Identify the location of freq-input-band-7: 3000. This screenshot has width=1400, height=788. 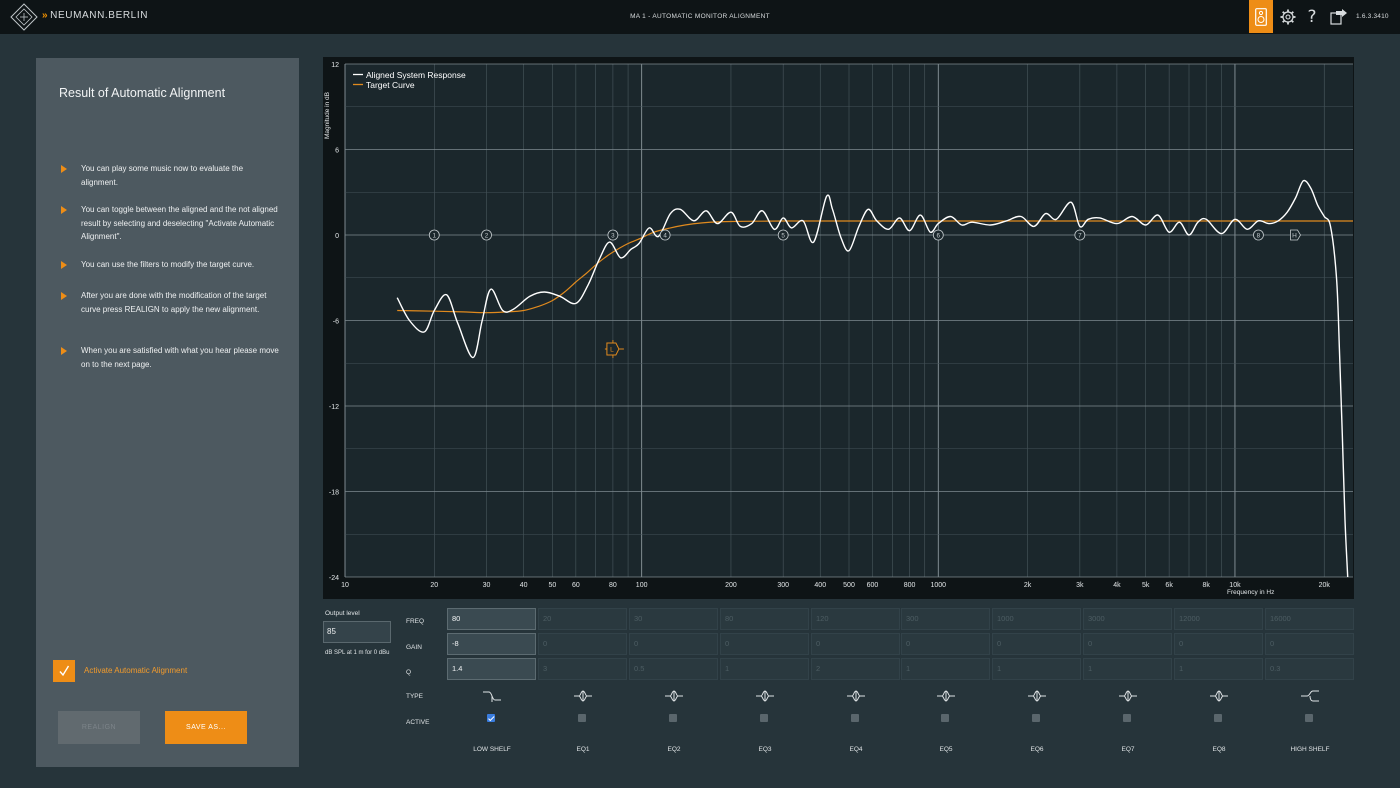
(1127, 619).